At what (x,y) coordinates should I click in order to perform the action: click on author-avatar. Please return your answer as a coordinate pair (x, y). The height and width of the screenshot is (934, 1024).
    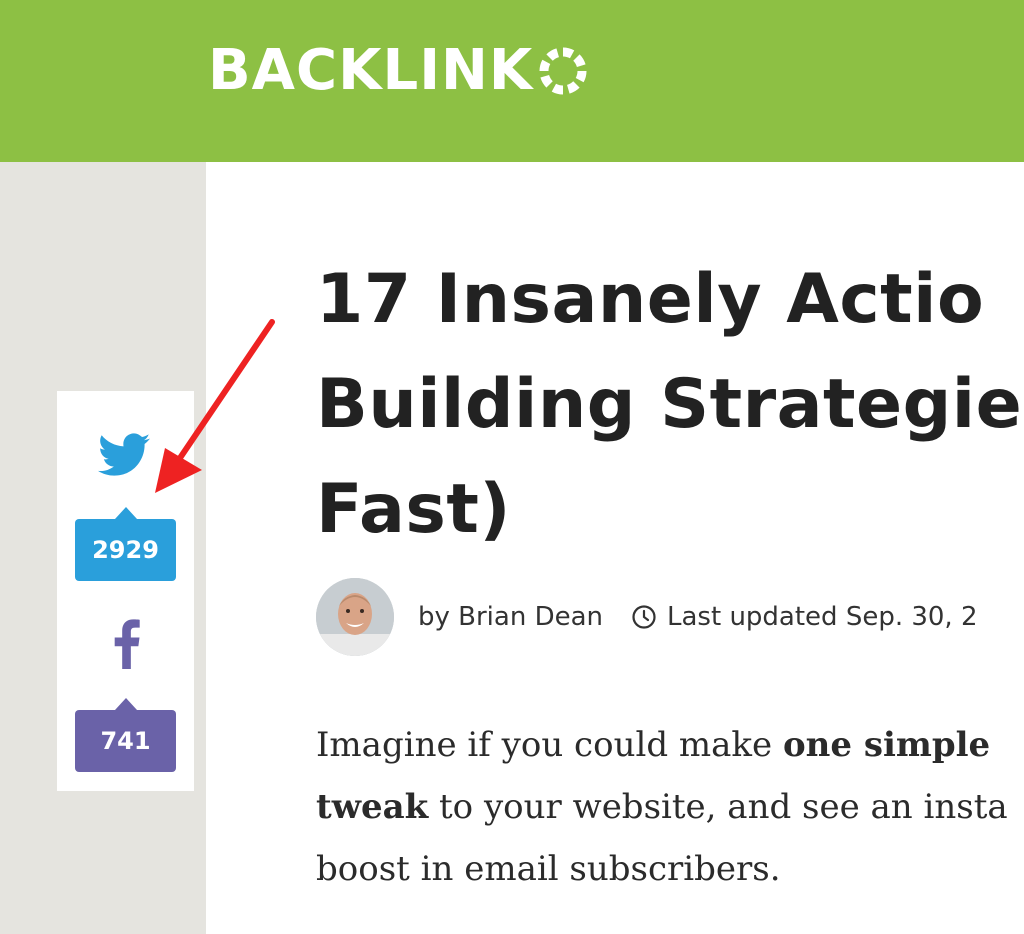
    Looking at the image, I should click on (355, 617).